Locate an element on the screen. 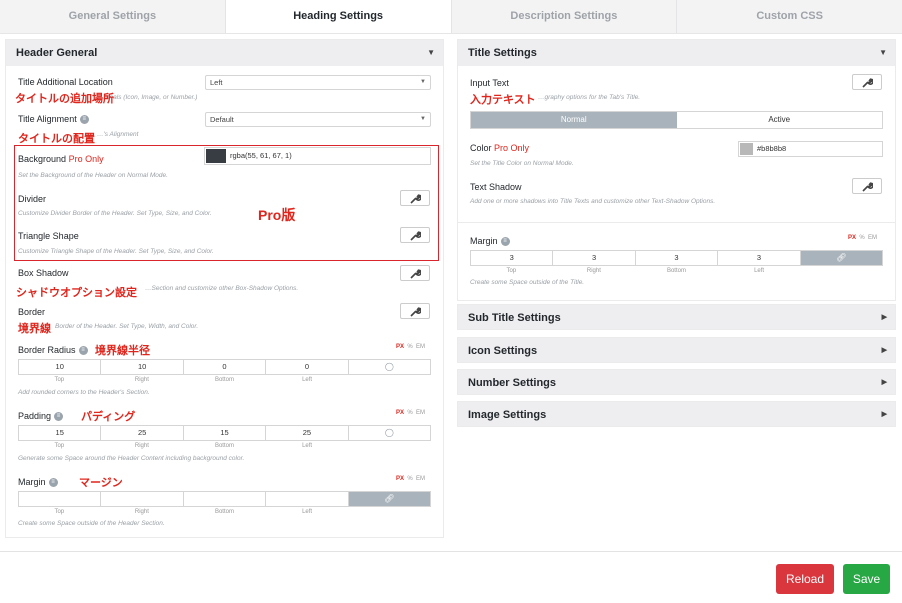 The height and width of the screenshot is (603, 902). jp-annotation-title-location: タイトルの追加場所 is located at coordinates (64, 99).